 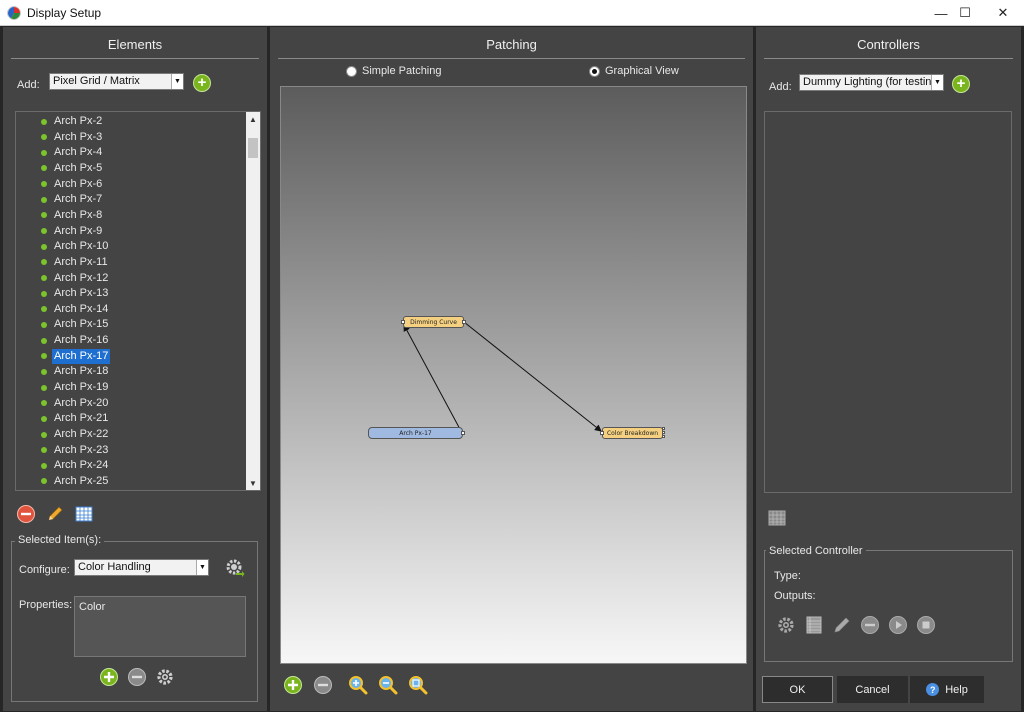 What do you see at coordinates (388, 685) in the screenshot?
I see `zoom-out-button` at bounding box center [388, 685].